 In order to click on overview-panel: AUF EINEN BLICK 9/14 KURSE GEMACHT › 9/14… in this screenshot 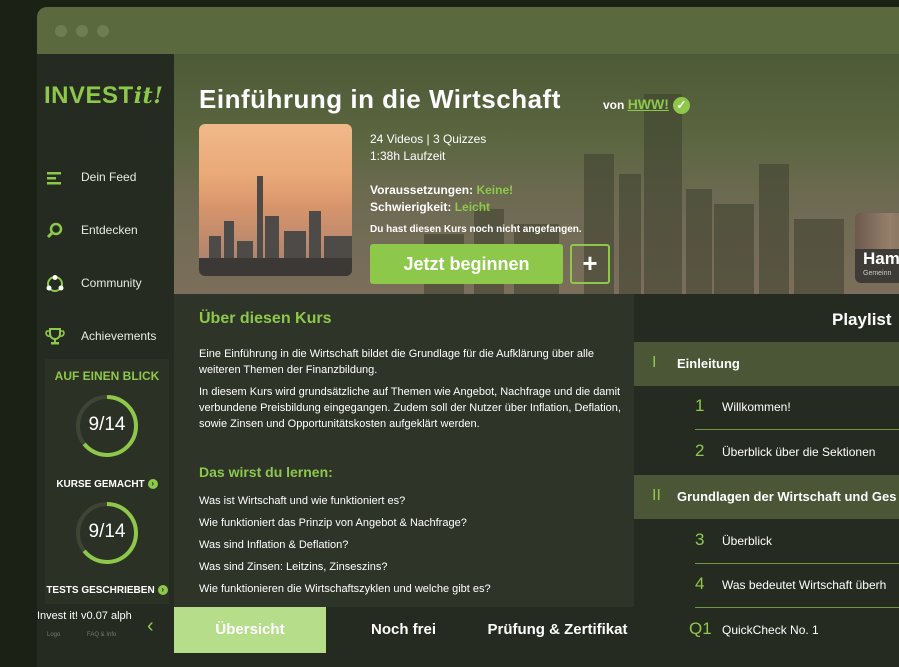, I will do `click(107, 481)`.